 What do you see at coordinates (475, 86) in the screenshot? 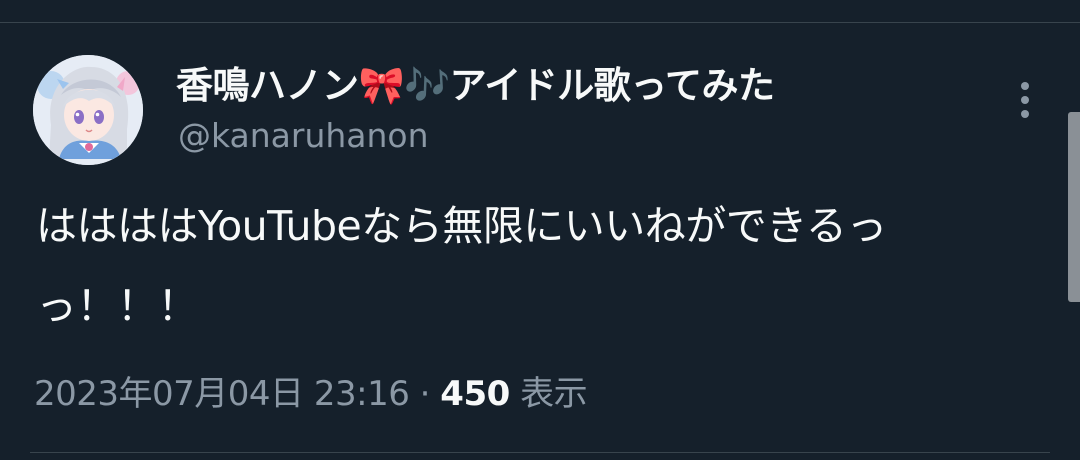
I see `author-display-name: 香鳴ハノン🎀🎶アイドル歌ってみた` at bounding box center [475, 86].